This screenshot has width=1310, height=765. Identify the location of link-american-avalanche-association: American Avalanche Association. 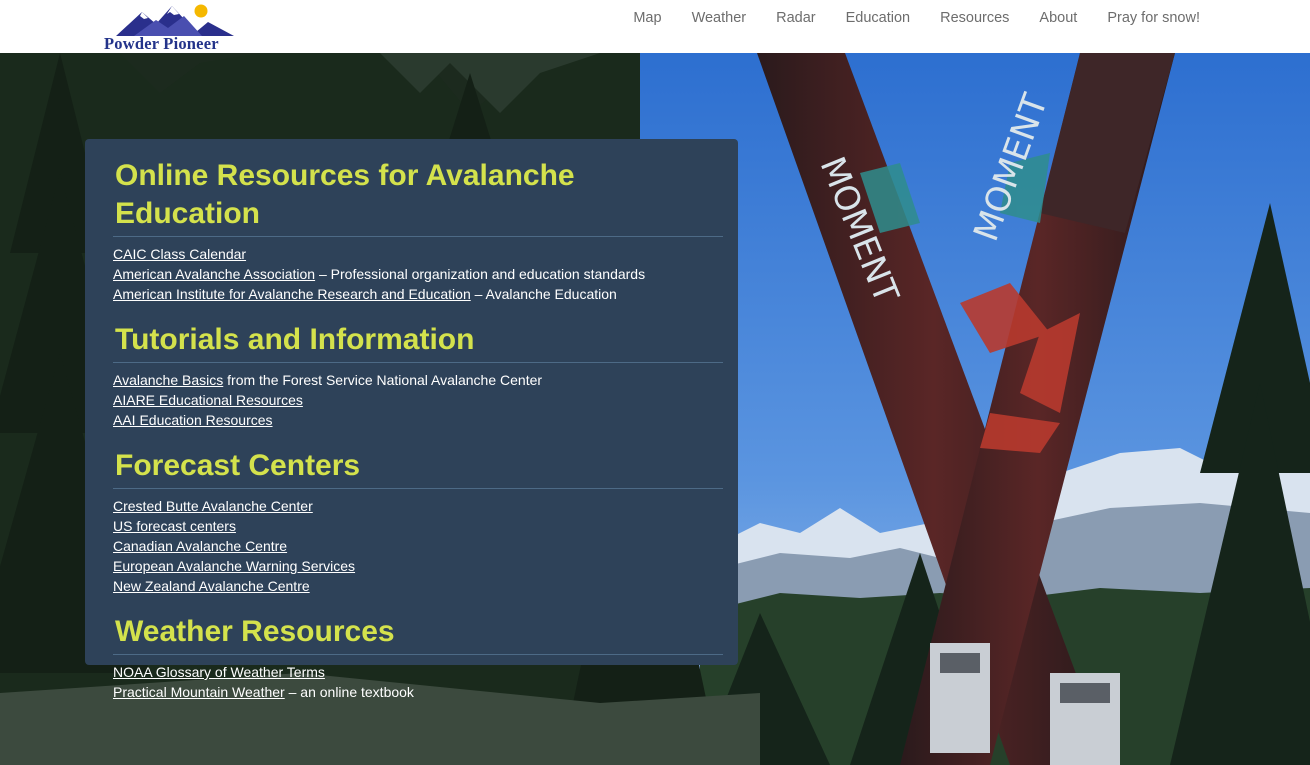
(214, 274).